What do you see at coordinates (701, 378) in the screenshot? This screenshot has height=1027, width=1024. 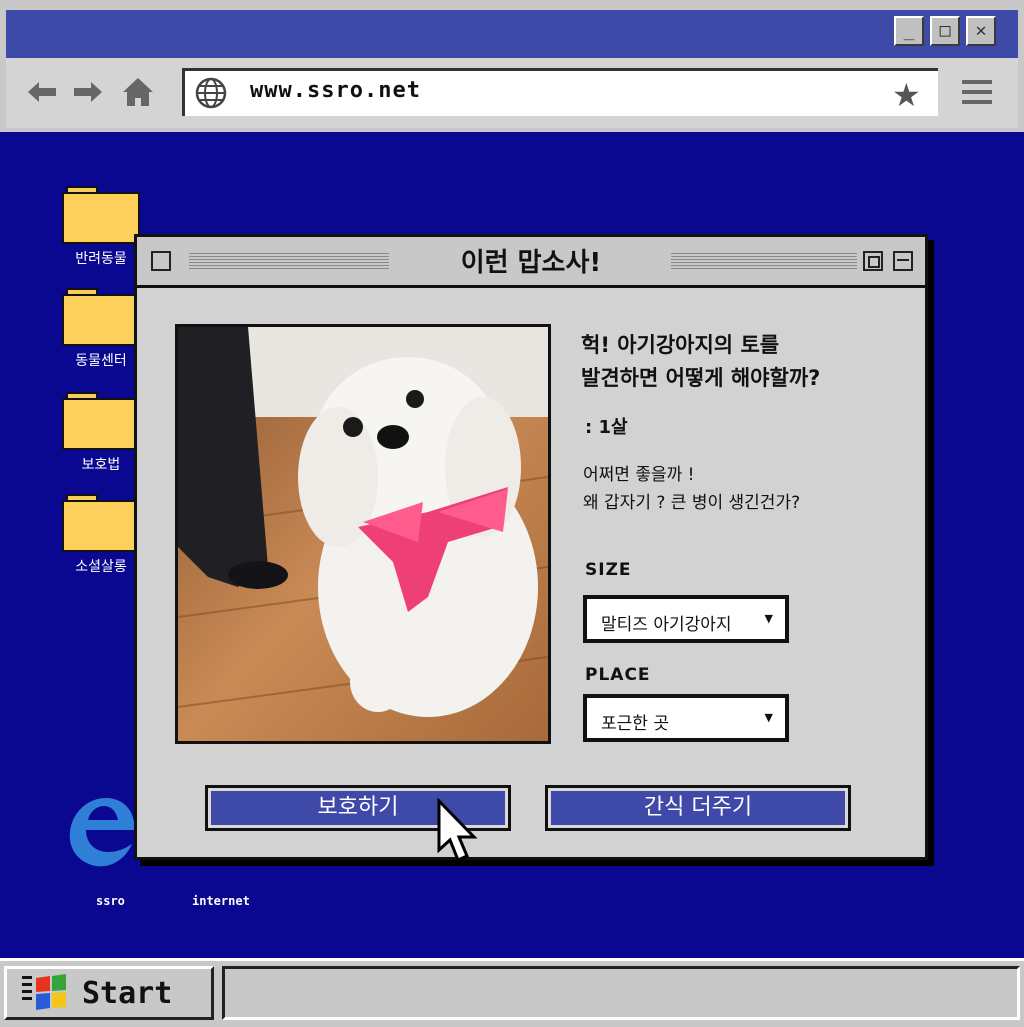 I see `heading-line-2: 발견하면 어떻게 해야할까?` at bounding box center [701, 378].